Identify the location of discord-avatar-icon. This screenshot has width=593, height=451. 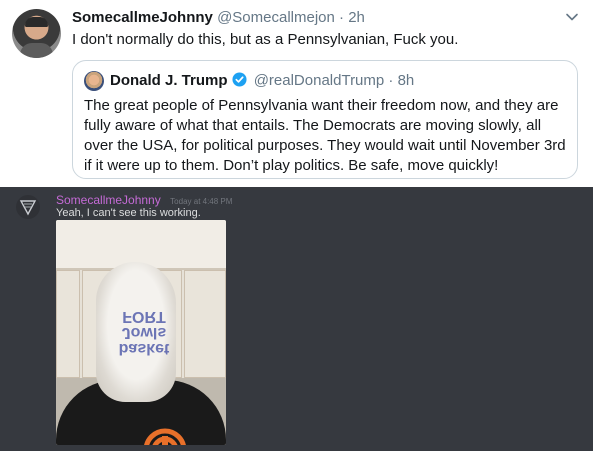
(28, 207).